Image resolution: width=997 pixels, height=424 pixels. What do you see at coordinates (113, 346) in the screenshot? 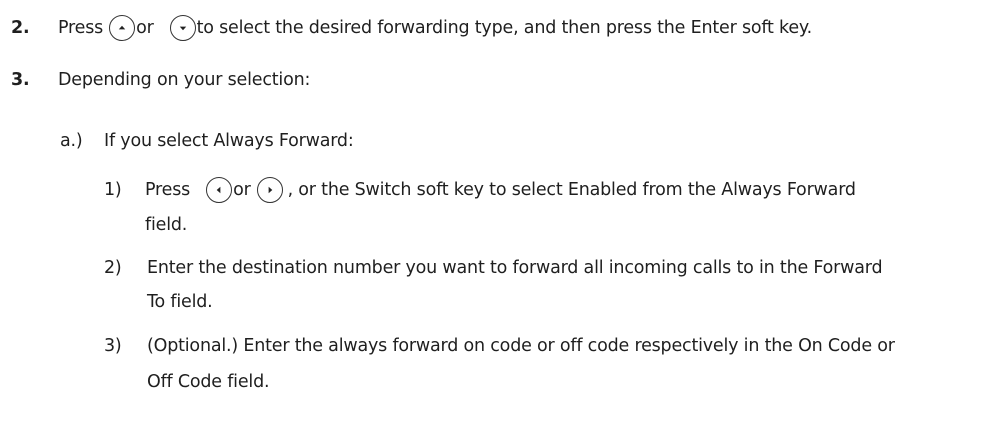
I see `item-3-number: 3)` at bounding box center [113, 346].